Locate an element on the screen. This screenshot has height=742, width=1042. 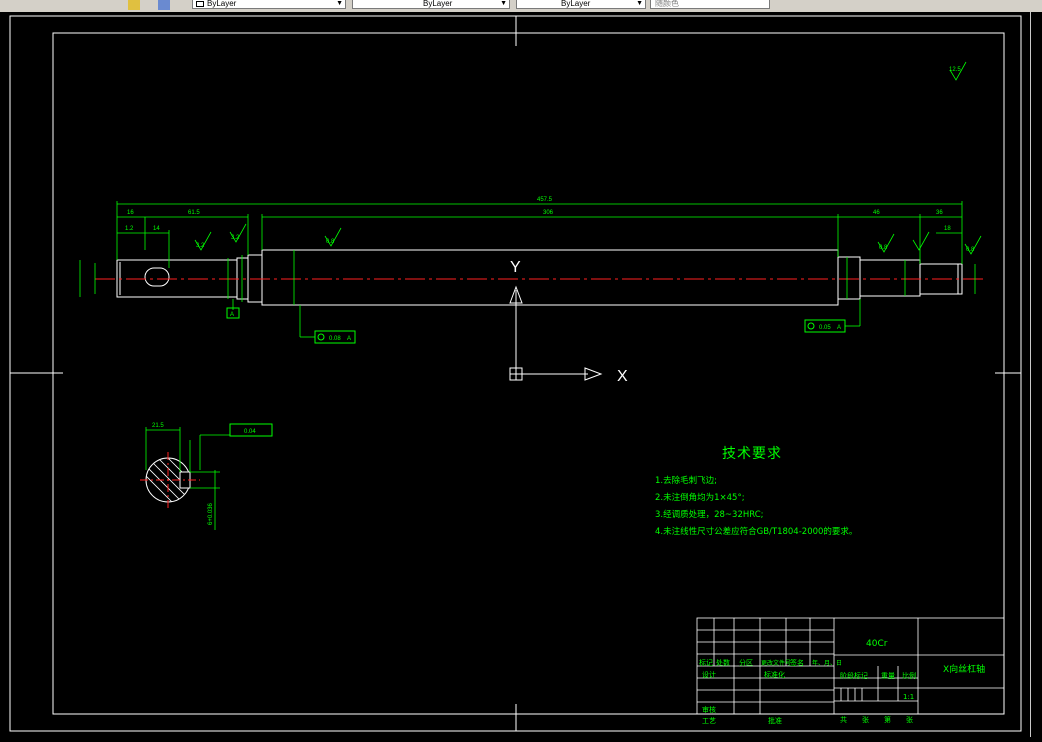
layer-props-icon is located at coordinates (164, 5).